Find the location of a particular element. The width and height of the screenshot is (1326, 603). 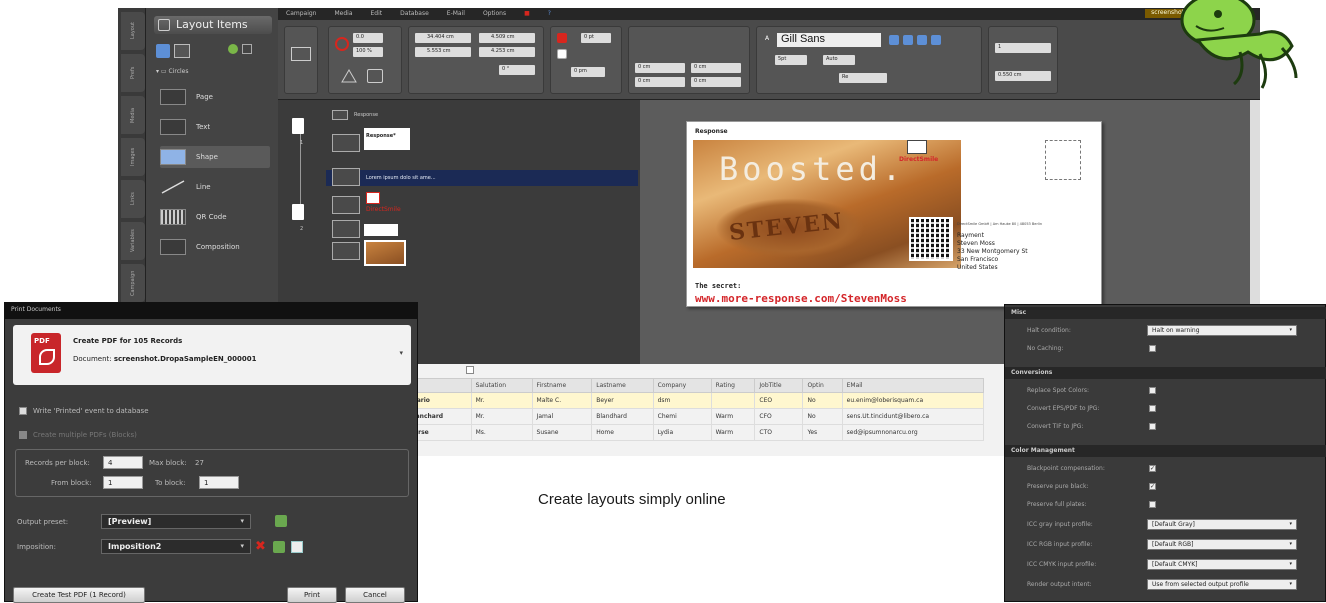

fill-color-swatch is located at coordinates (562, 38).